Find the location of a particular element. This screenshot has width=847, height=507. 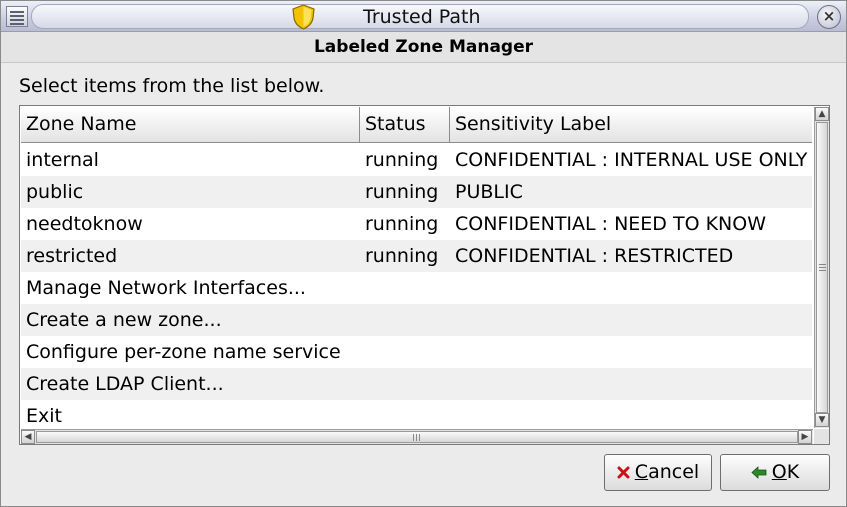

list-item: Exit is located at coordinates (416, 415).